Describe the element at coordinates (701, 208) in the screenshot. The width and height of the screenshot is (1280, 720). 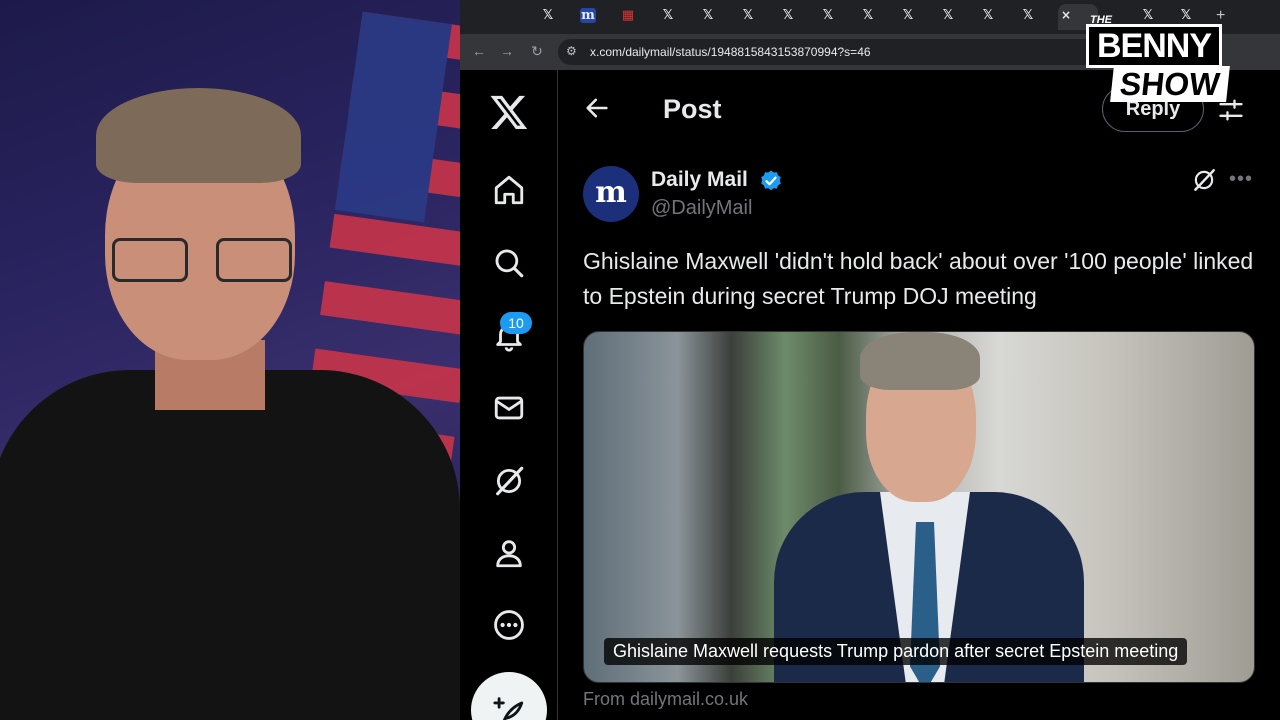
I see `author-handle: @DailyMail` at that location.